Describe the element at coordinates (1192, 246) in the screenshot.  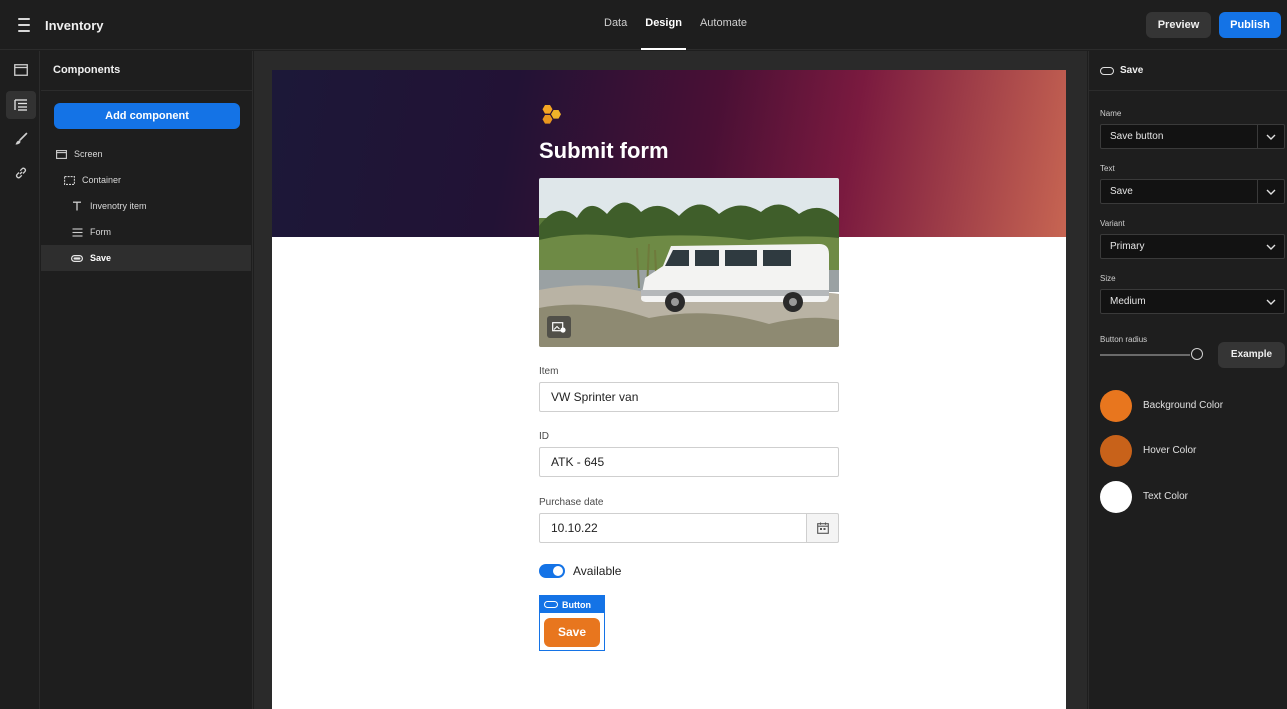
I see `variant-dropdown: Primary` at that location.